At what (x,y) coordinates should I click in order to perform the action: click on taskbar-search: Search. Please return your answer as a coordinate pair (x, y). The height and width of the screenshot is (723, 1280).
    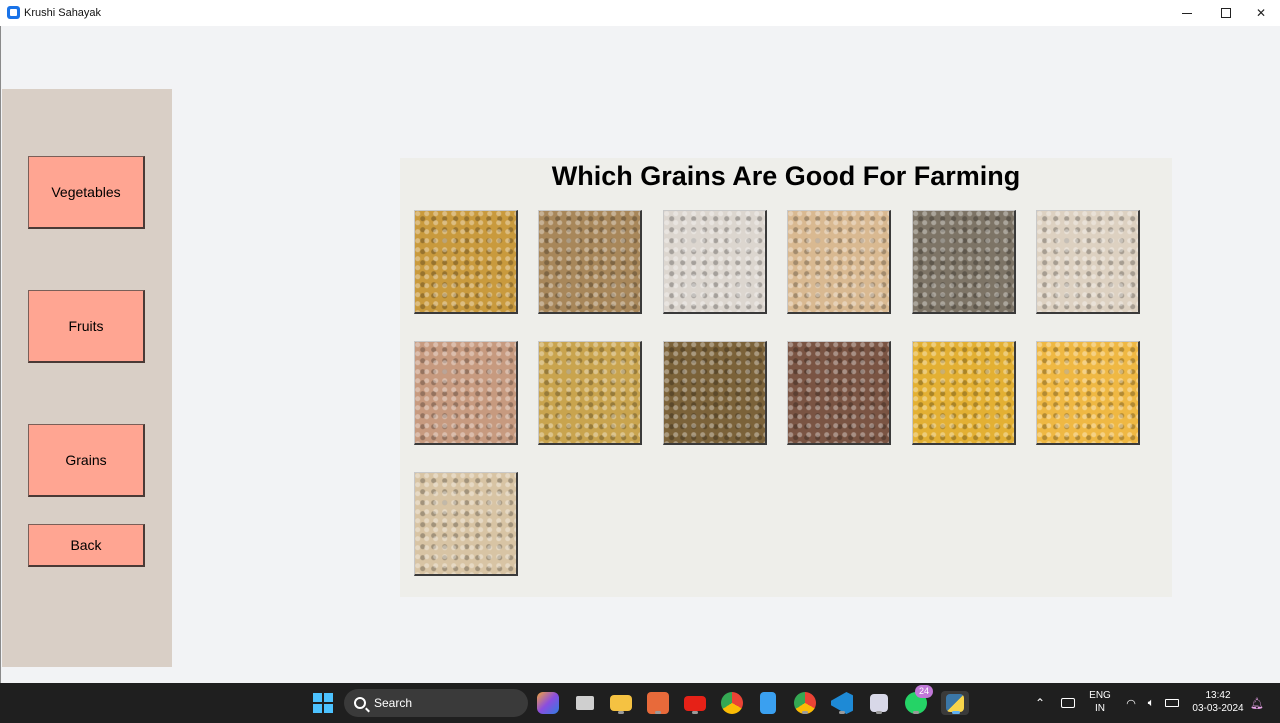
    Looking at the image, I should click on (436, 703).